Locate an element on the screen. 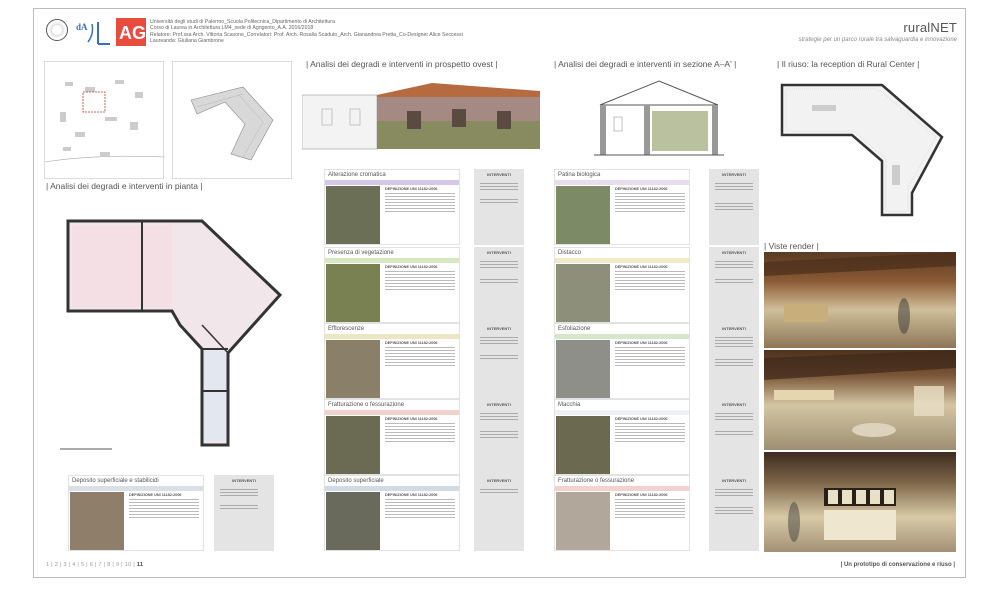 The width and height of the screenshot is (1000, 591). roof-plan is located at coordinates (232, 120).